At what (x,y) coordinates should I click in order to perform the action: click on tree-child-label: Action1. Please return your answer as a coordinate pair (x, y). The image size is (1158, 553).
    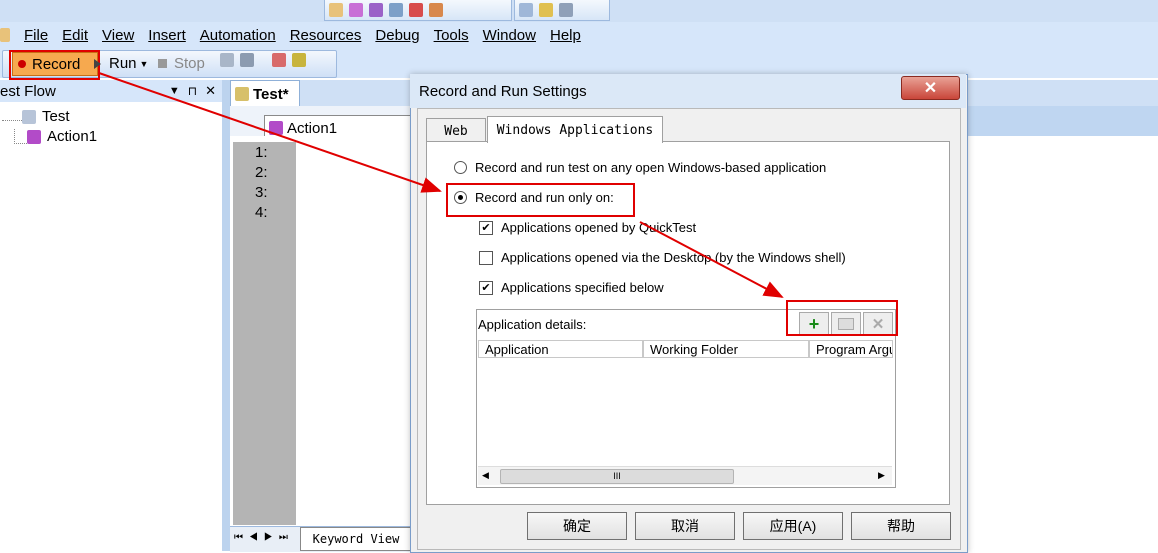
    Looking at the image, I should click on (72, 136).